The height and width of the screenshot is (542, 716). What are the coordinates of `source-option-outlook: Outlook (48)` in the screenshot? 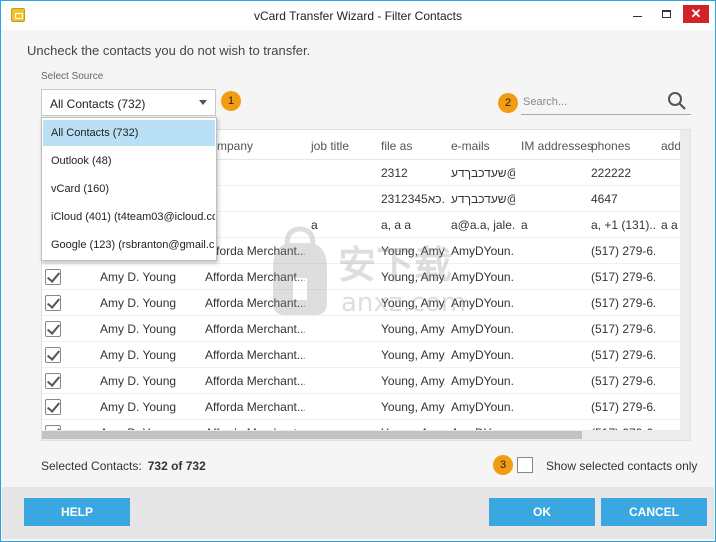 It's located at (129, 161).